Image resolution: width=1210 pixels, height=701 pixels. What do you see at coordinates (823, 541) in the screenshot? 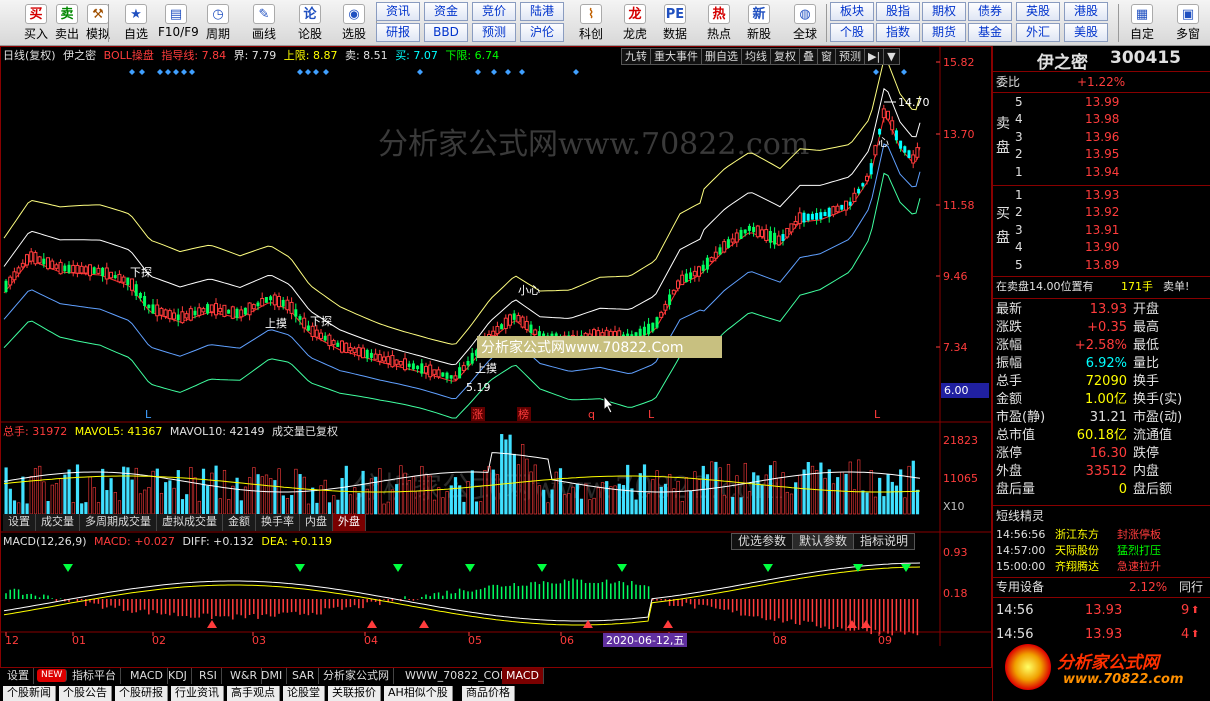
I see `macd-param-btn-1: 默认参数` at bounding box center [823, 541].